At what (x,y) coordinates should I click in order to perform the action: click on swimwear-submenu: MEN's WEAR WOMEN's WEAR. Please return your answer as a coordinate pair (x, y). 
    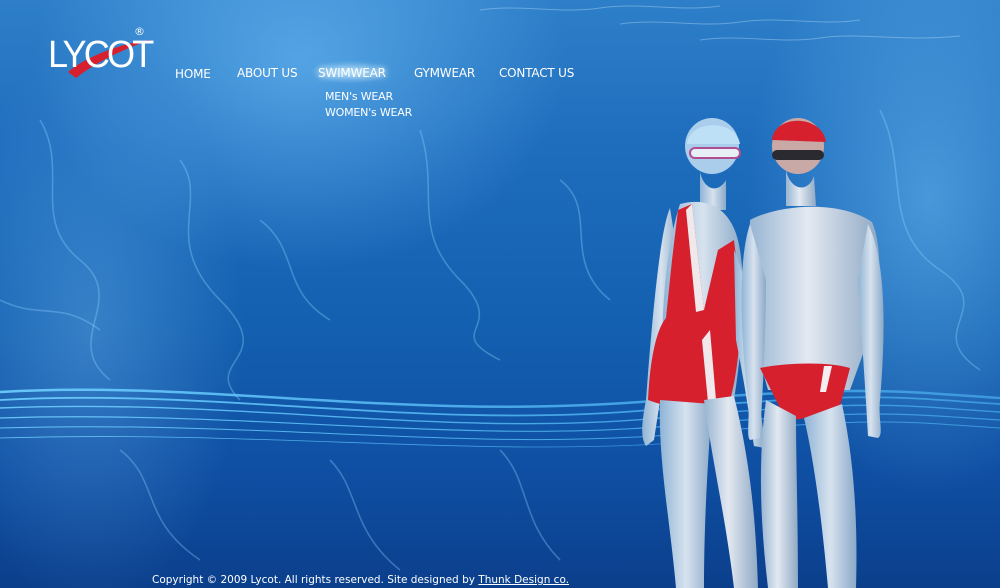
    Looking at the image, I should click on (368, 105).